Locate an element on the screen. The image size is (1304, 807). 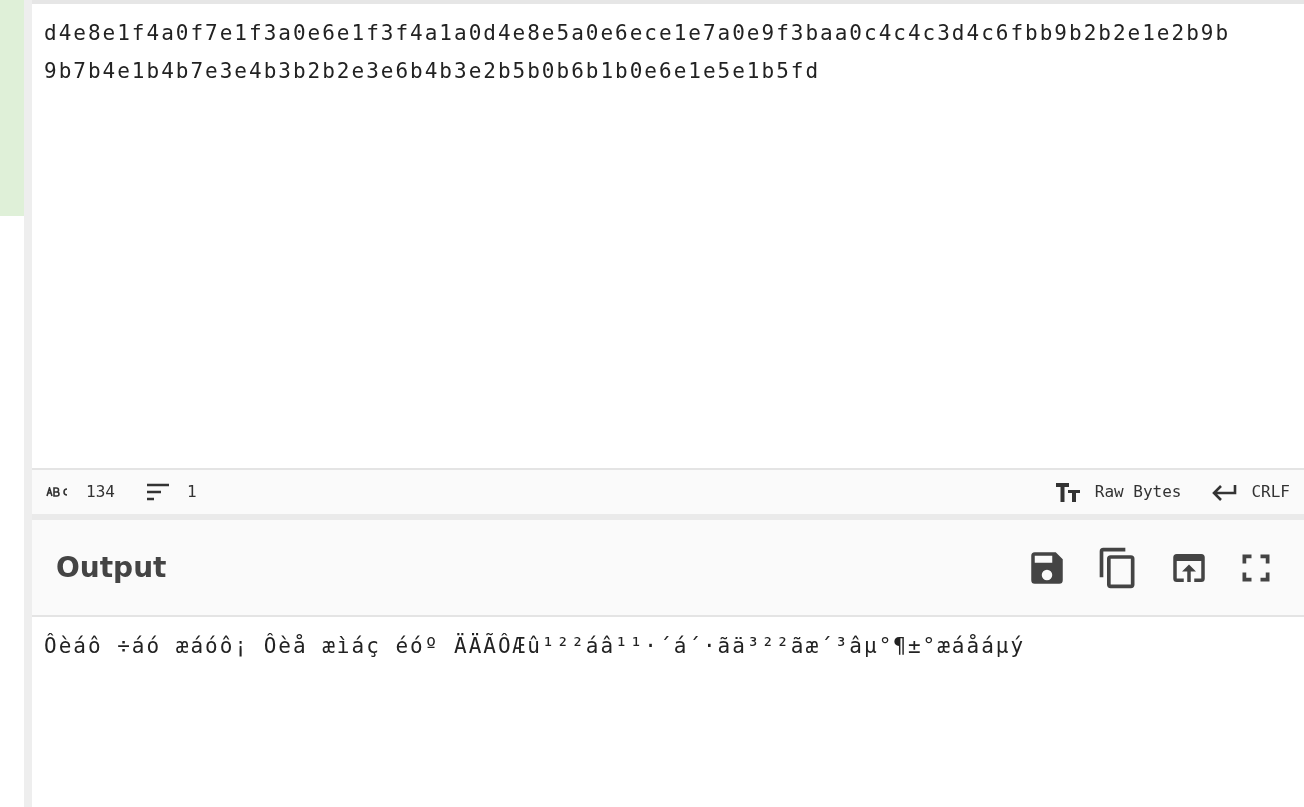
encoding-label: Raw Bytes is located at coordinates (1138, 492).